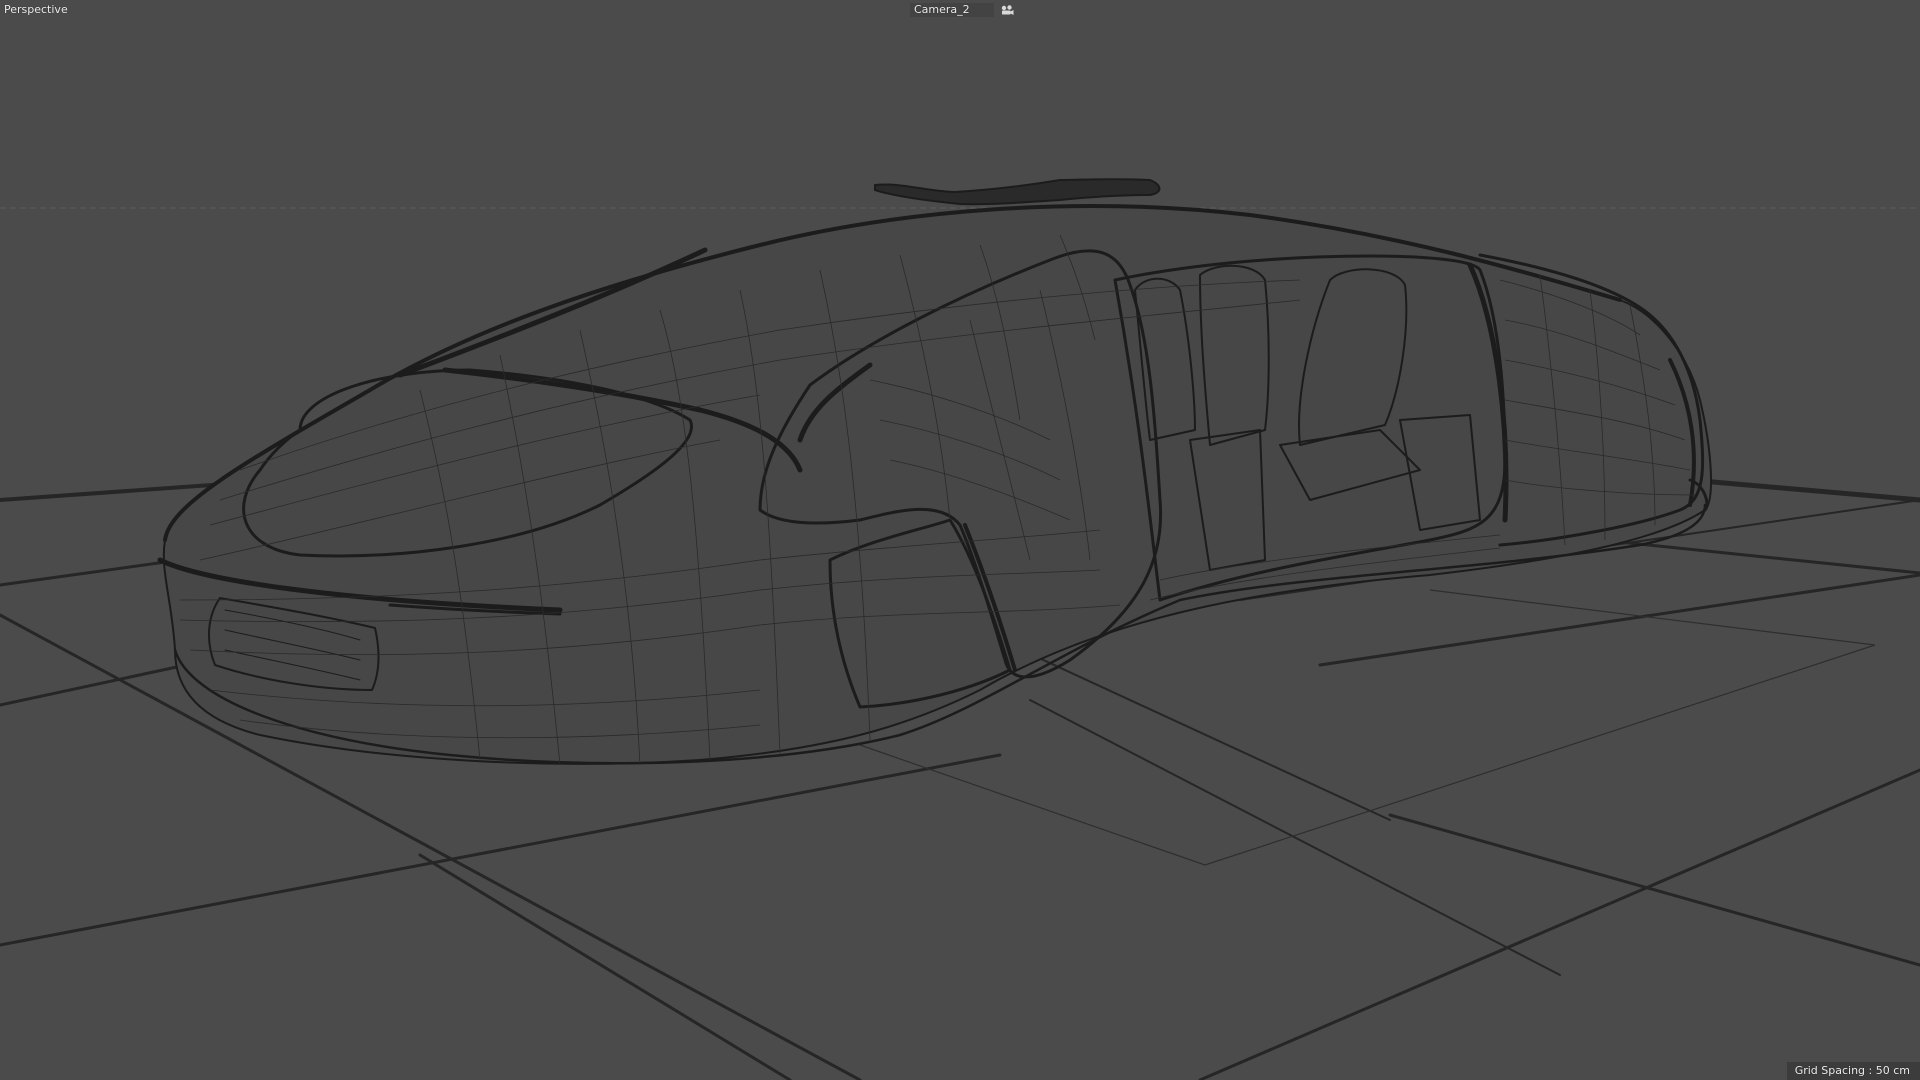 This screenshot has height=1080, width=1920. Describe the element at coordinates (1007, 10) in the screenshot. I see `camera-target-icon` at that location.